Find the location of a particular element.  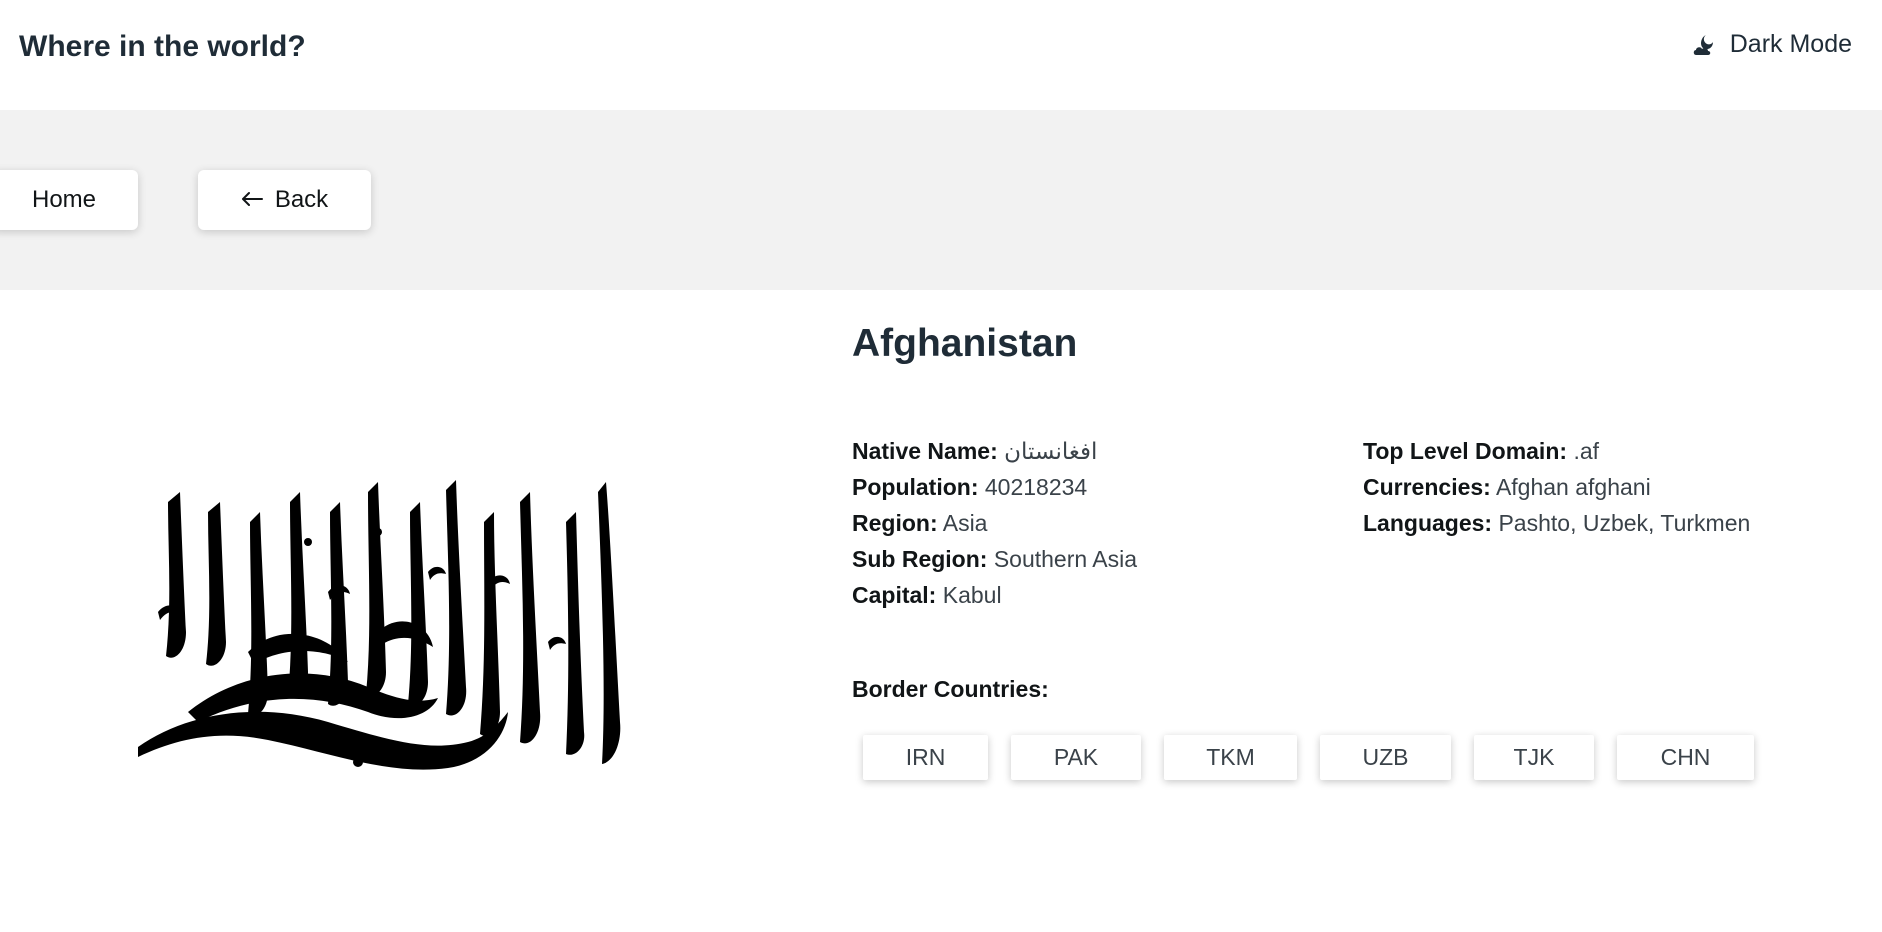

border-country-chip-irn: IRN is located at coordinates (925, 757).